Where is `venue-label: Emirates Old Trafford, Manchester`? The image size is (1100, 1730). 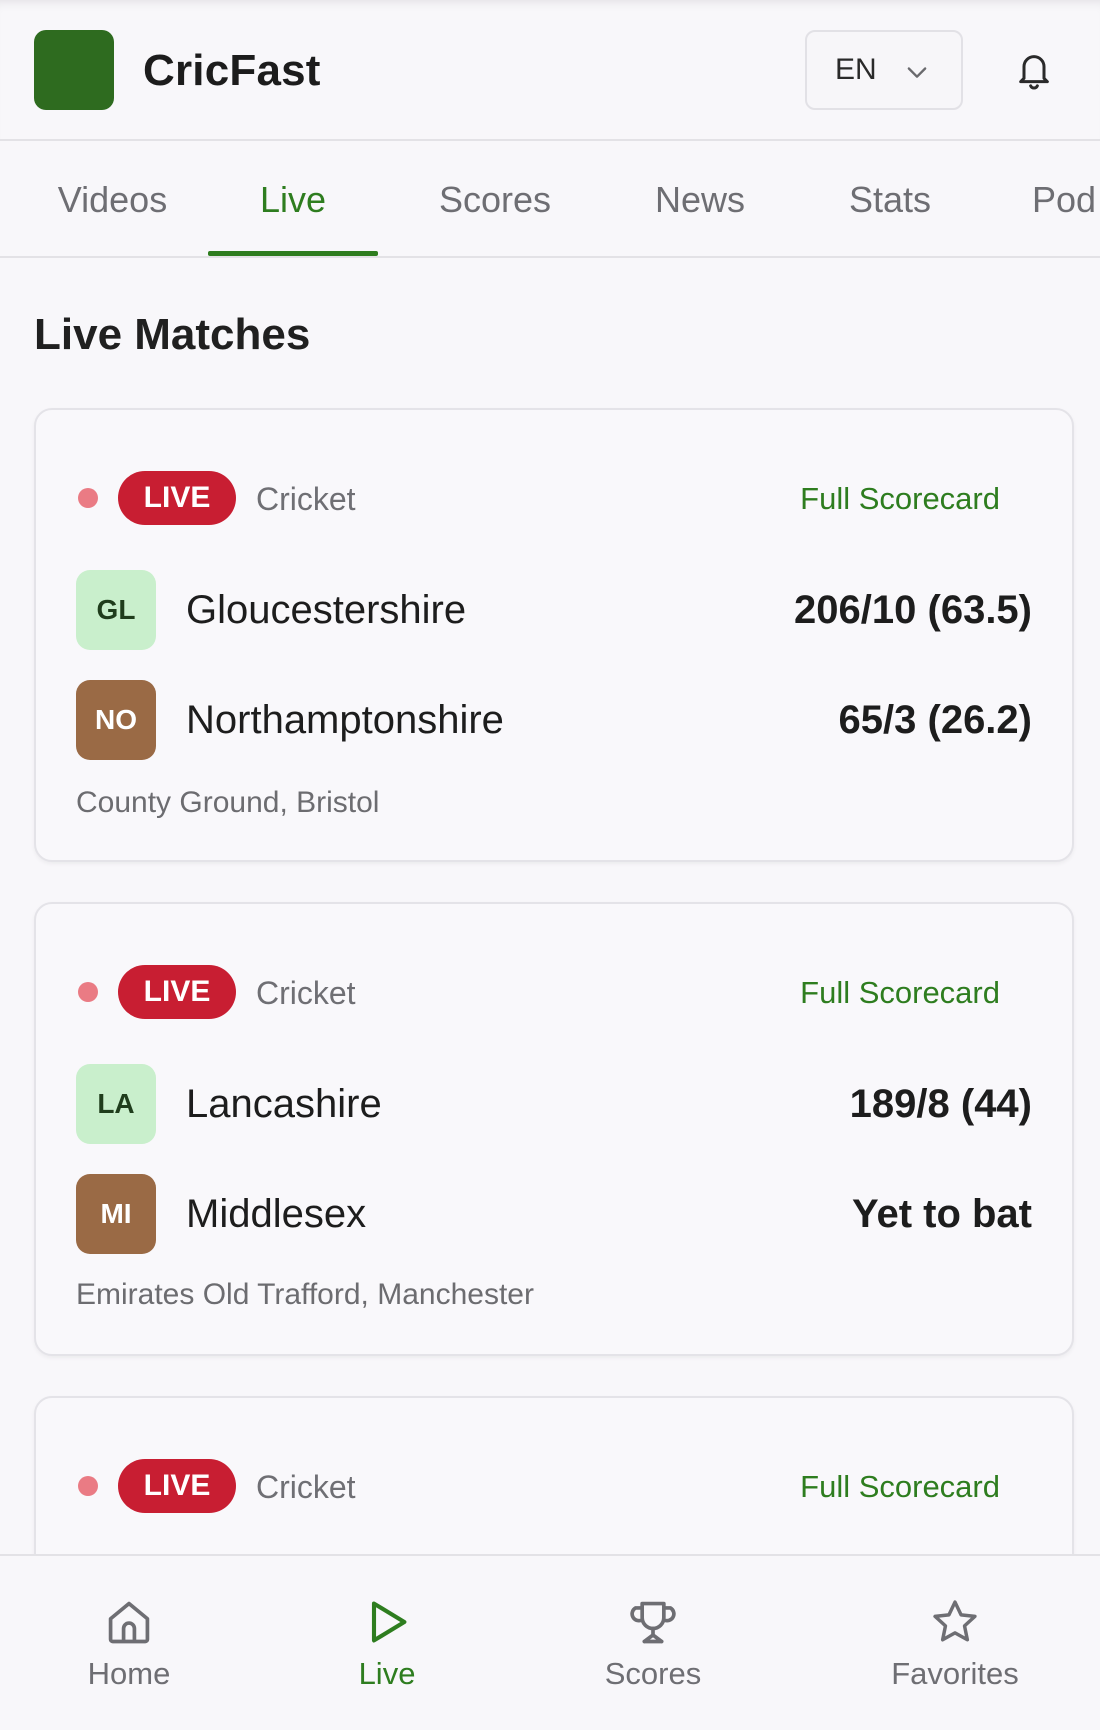 venue-label: Emirates Old Trafford, Manchester is located at coordinates (305, 1294).